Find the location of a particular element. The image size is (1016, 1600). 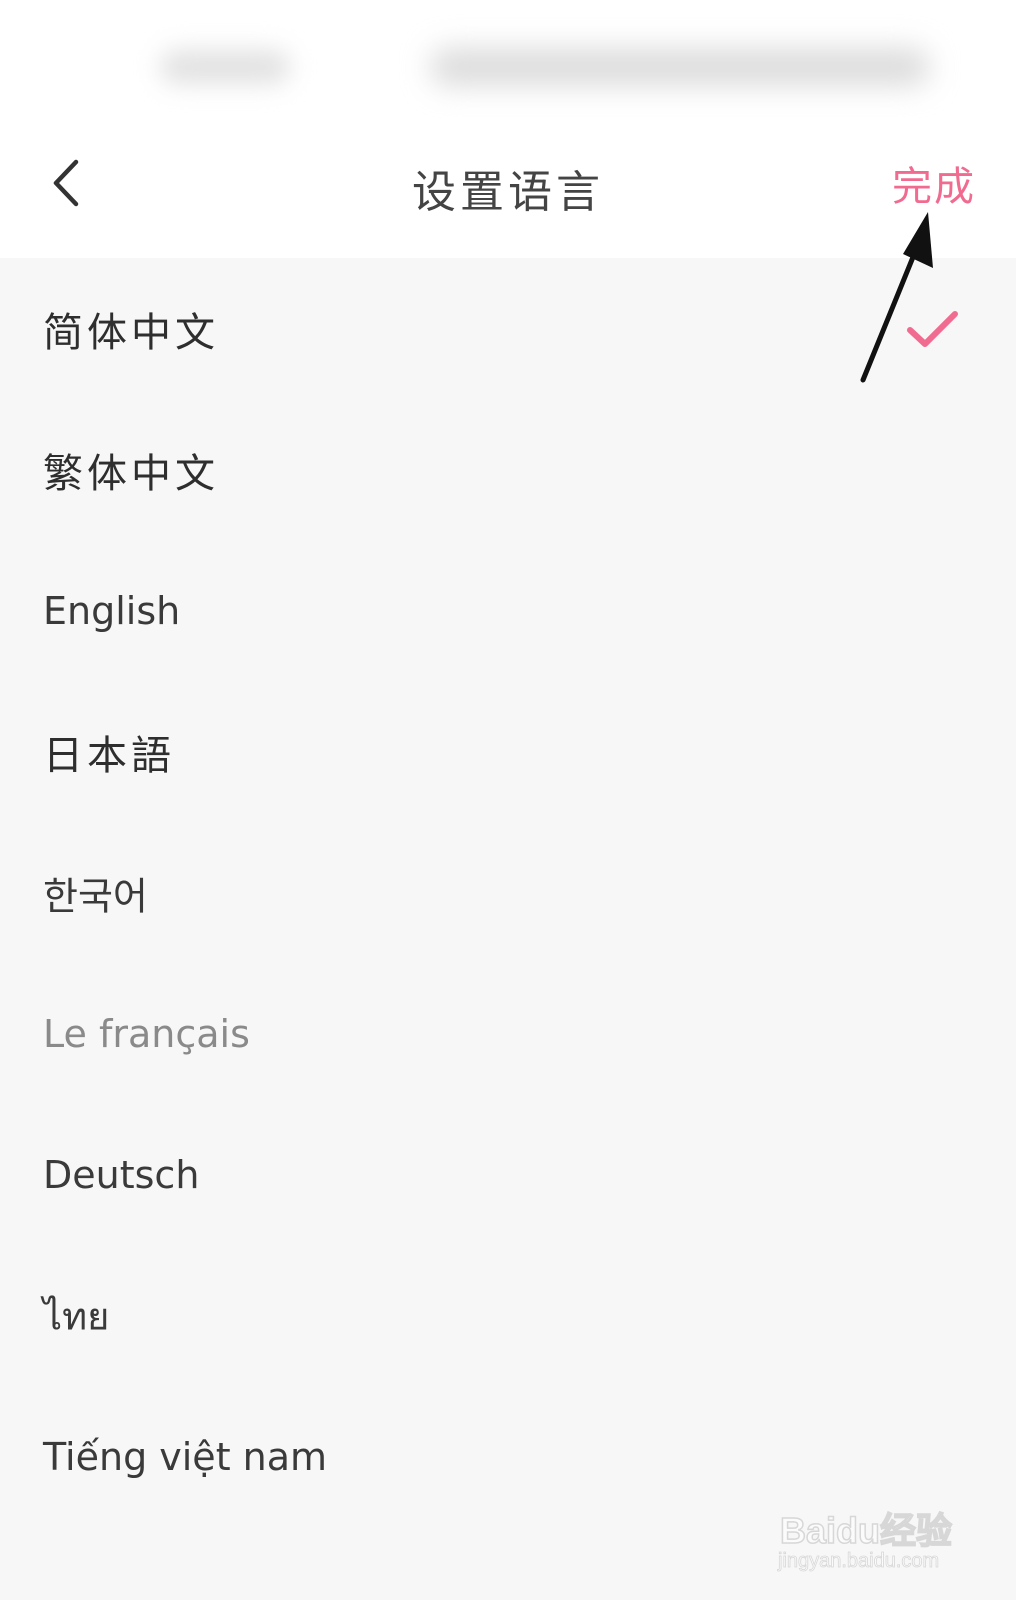

done-button: 完成 is located at coordinates (934, 183).